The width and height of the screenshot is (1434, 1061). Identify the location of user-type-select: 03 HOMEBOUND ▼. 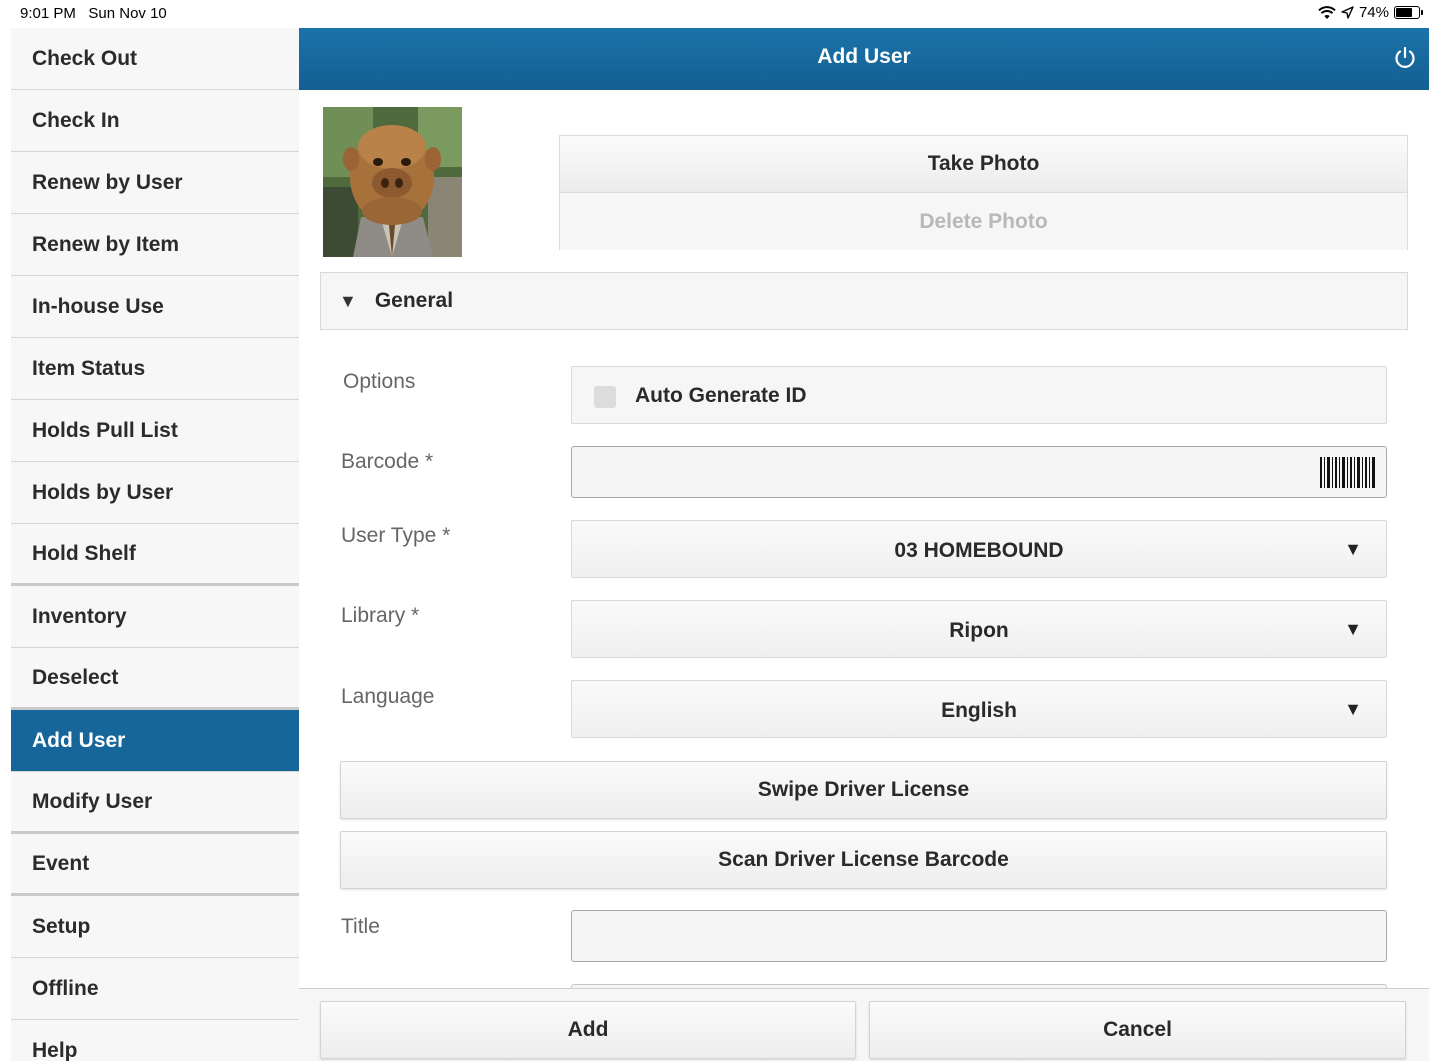
(979, 549).